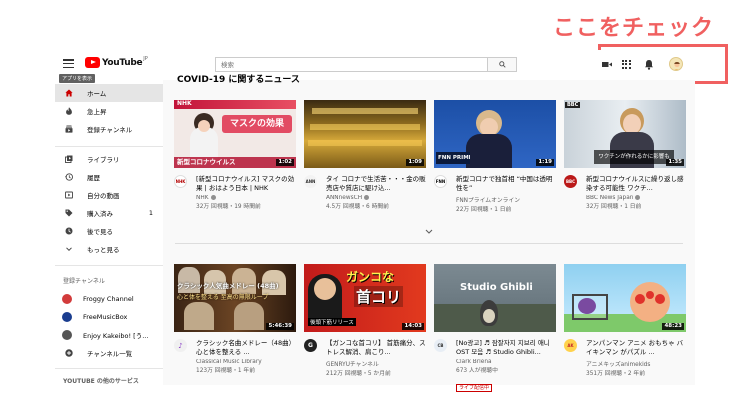 The image size is (750, 400). Describe the element at coordinates (109, 353) in the screenshot. I see `sidebar-item-all-channels: チャンネル一覧` at that location.